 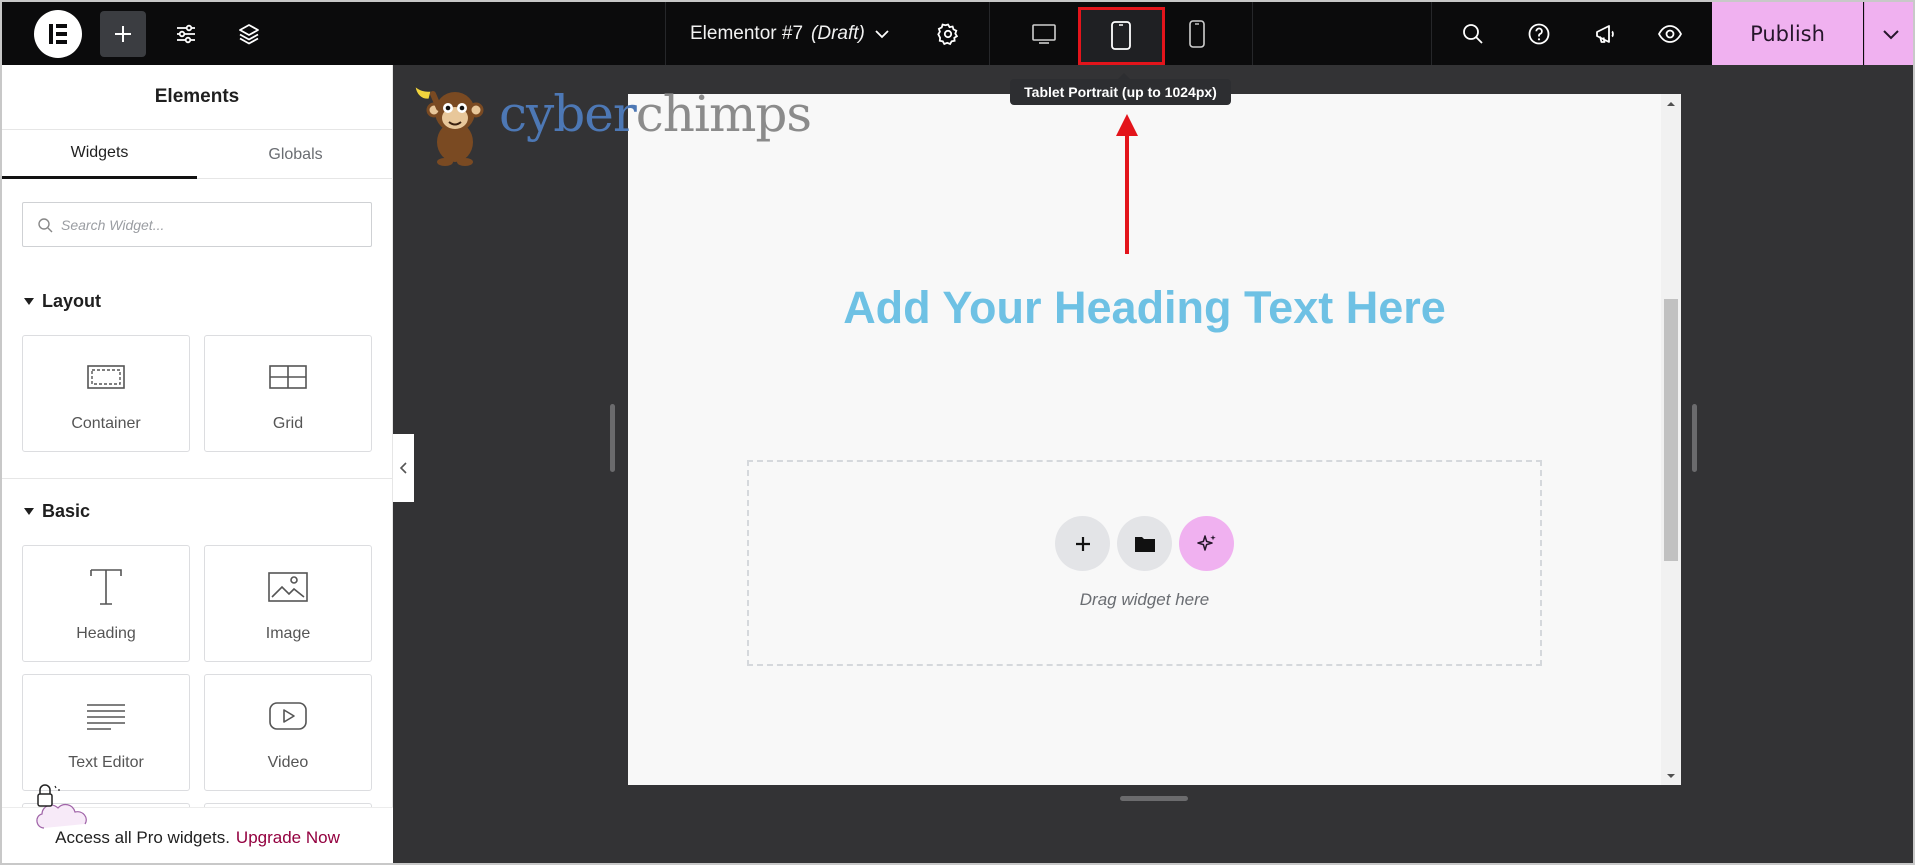 I want to click on widget-grid: Grid, so click(x=288, y=393).